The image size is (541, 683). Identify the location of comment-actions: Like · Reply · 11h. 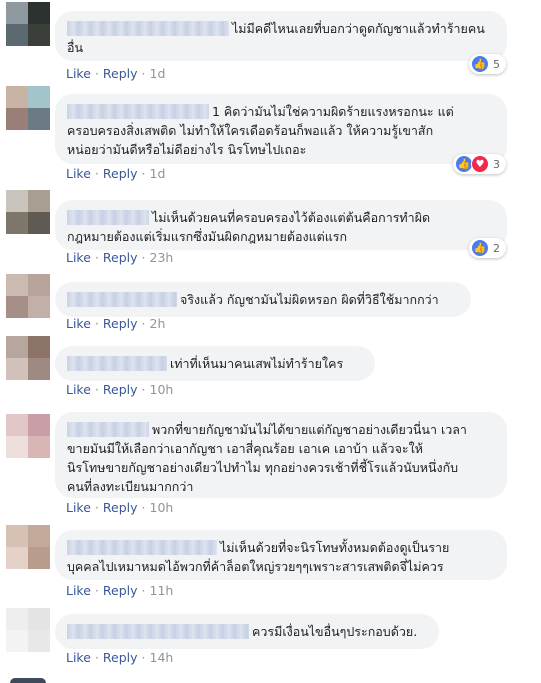
(119, 590).